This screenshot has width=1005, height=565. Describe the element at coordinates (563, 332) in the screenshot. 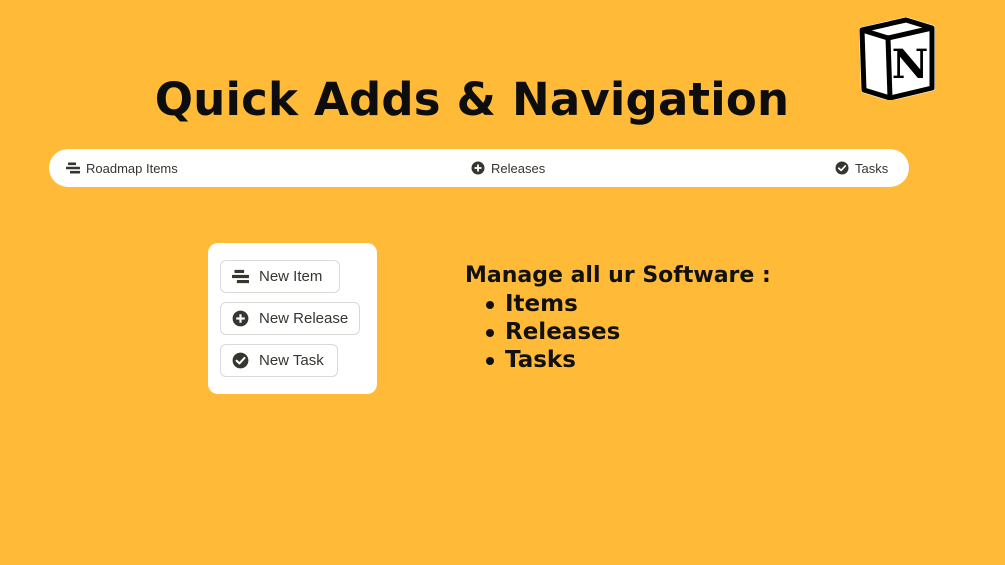

I see `list-item-text: Releases` at that location.